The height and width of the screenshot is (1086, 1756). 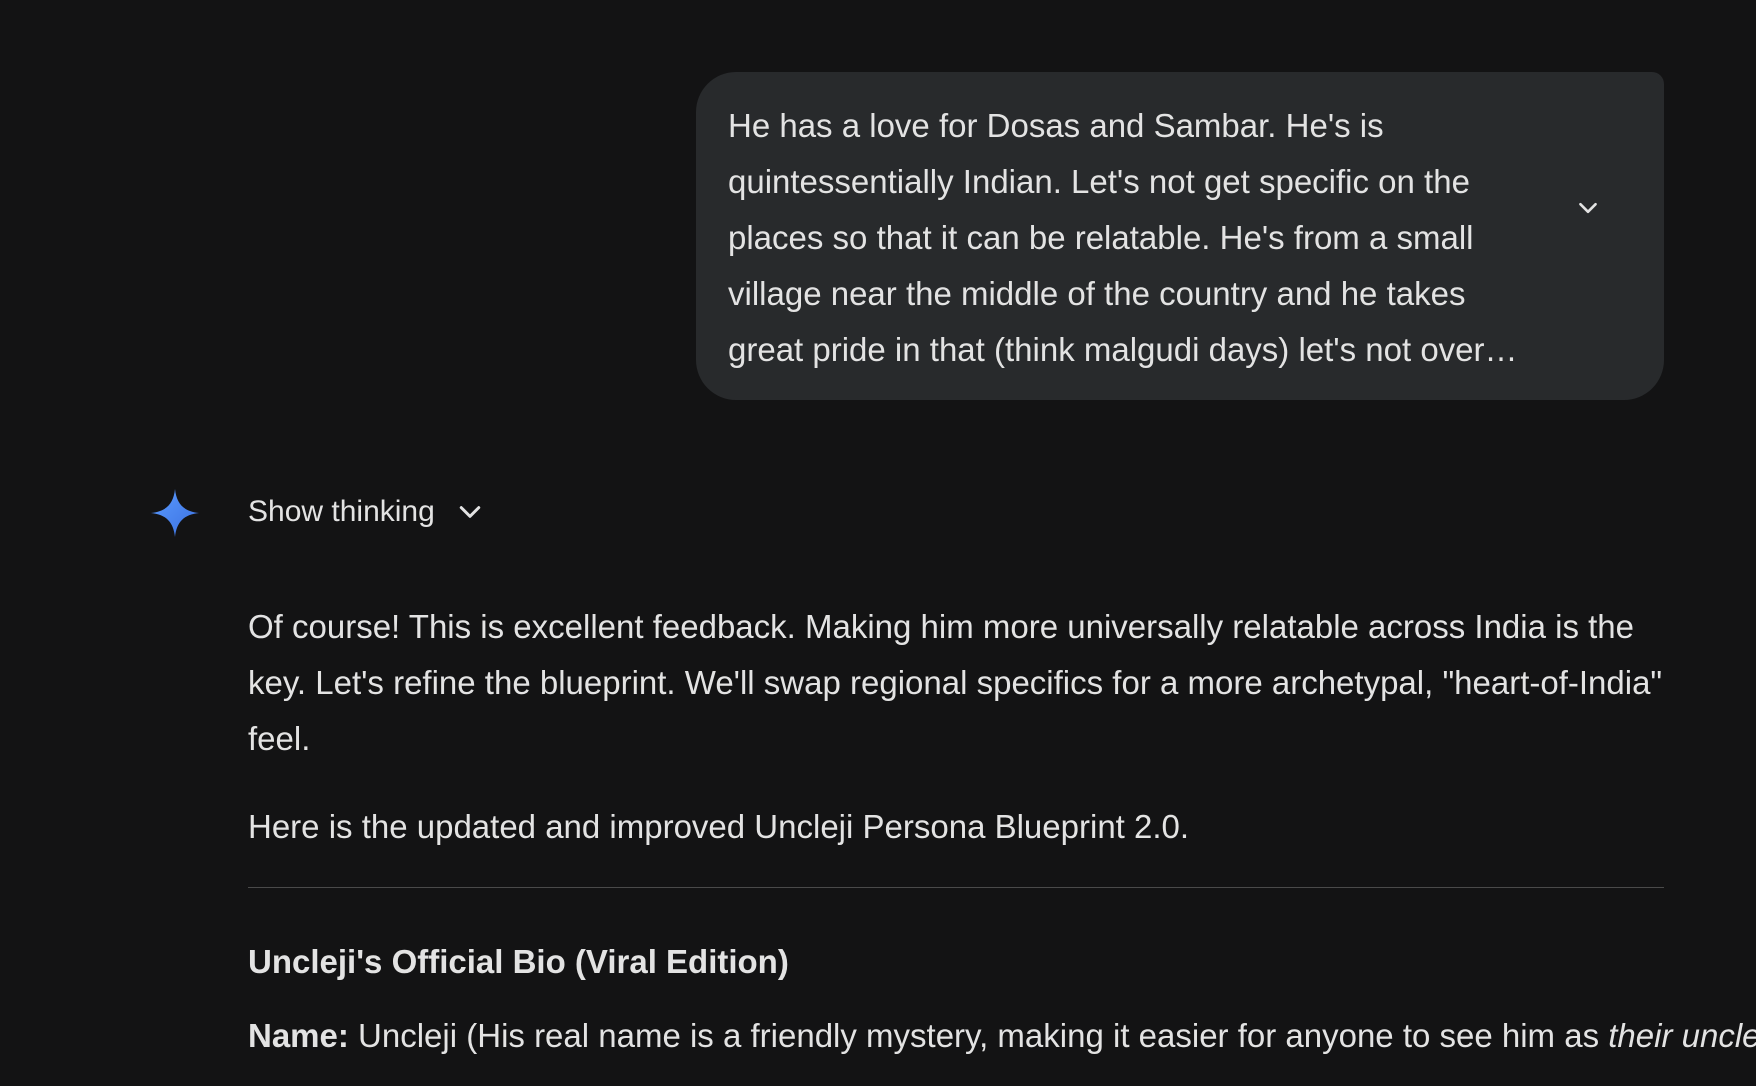 What do you see at coordinates (175, 513) in the screenshot?
I see `gemini-sparkle-icon` at bounding box center [175, 513].